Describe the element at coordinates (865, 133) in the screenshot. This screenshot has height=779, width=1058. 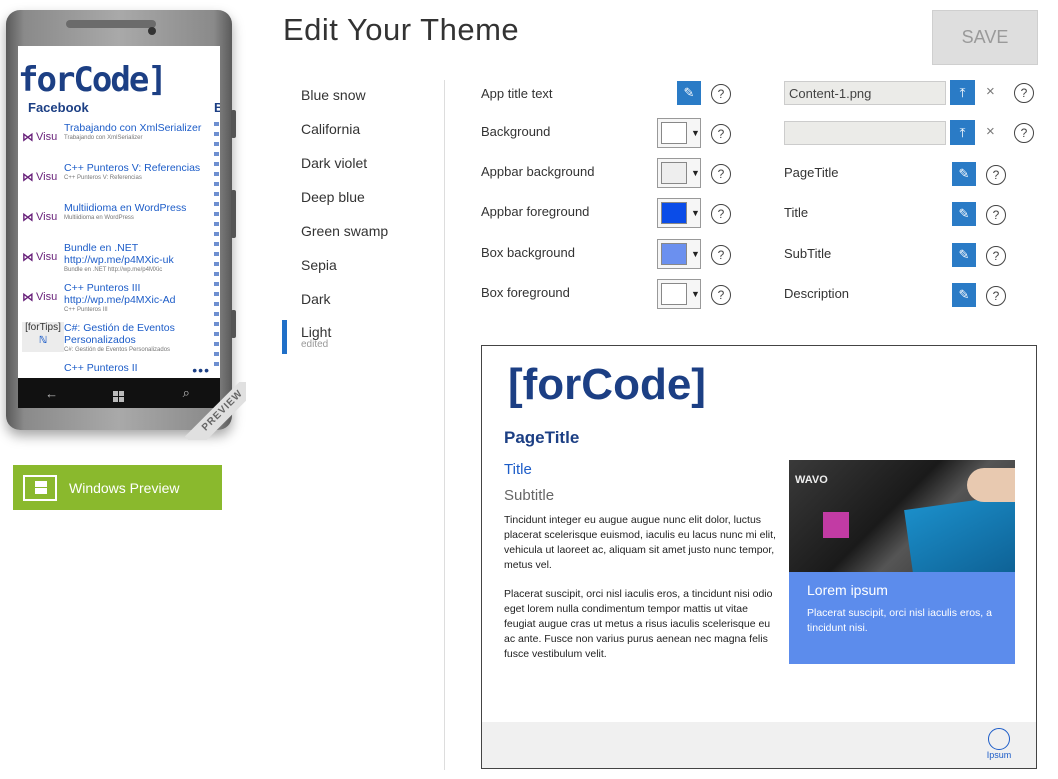
I see `background-image-field` at that location.